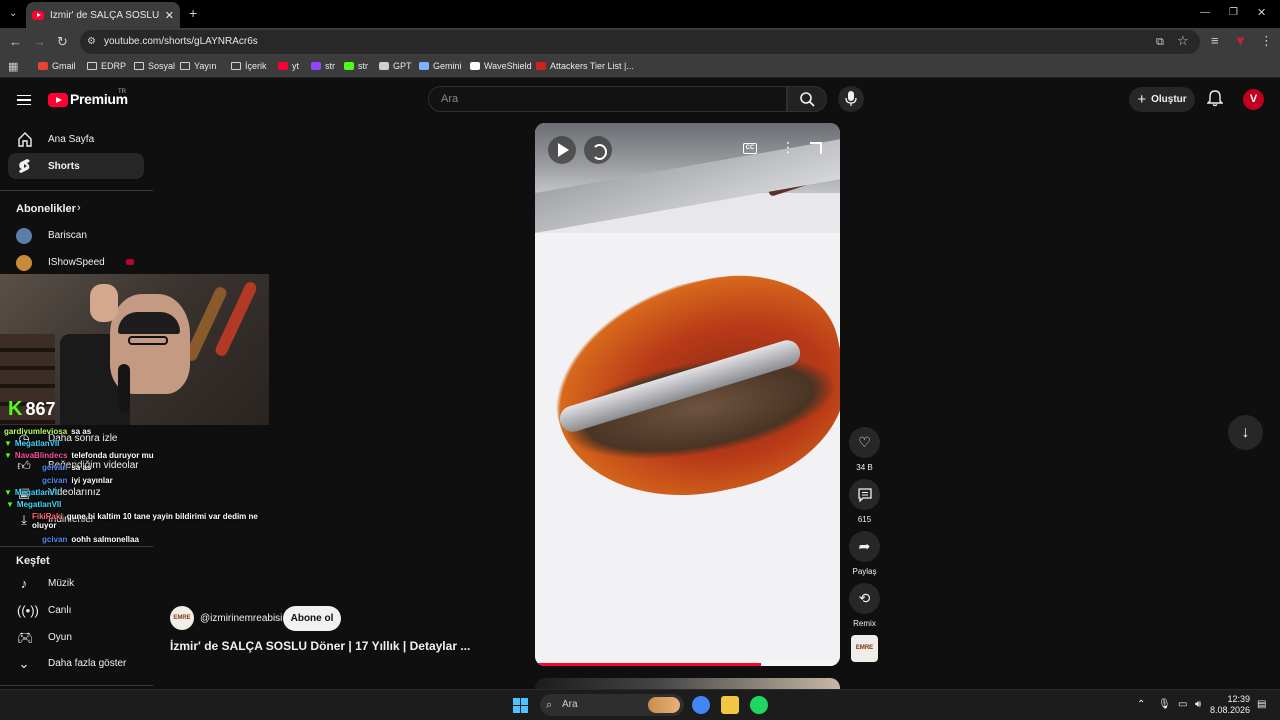 Image resolution: width=1280 pixels, height=720 pixels. I want to click on chat-message: ▼ MegatlanVII, so click(33, 443).